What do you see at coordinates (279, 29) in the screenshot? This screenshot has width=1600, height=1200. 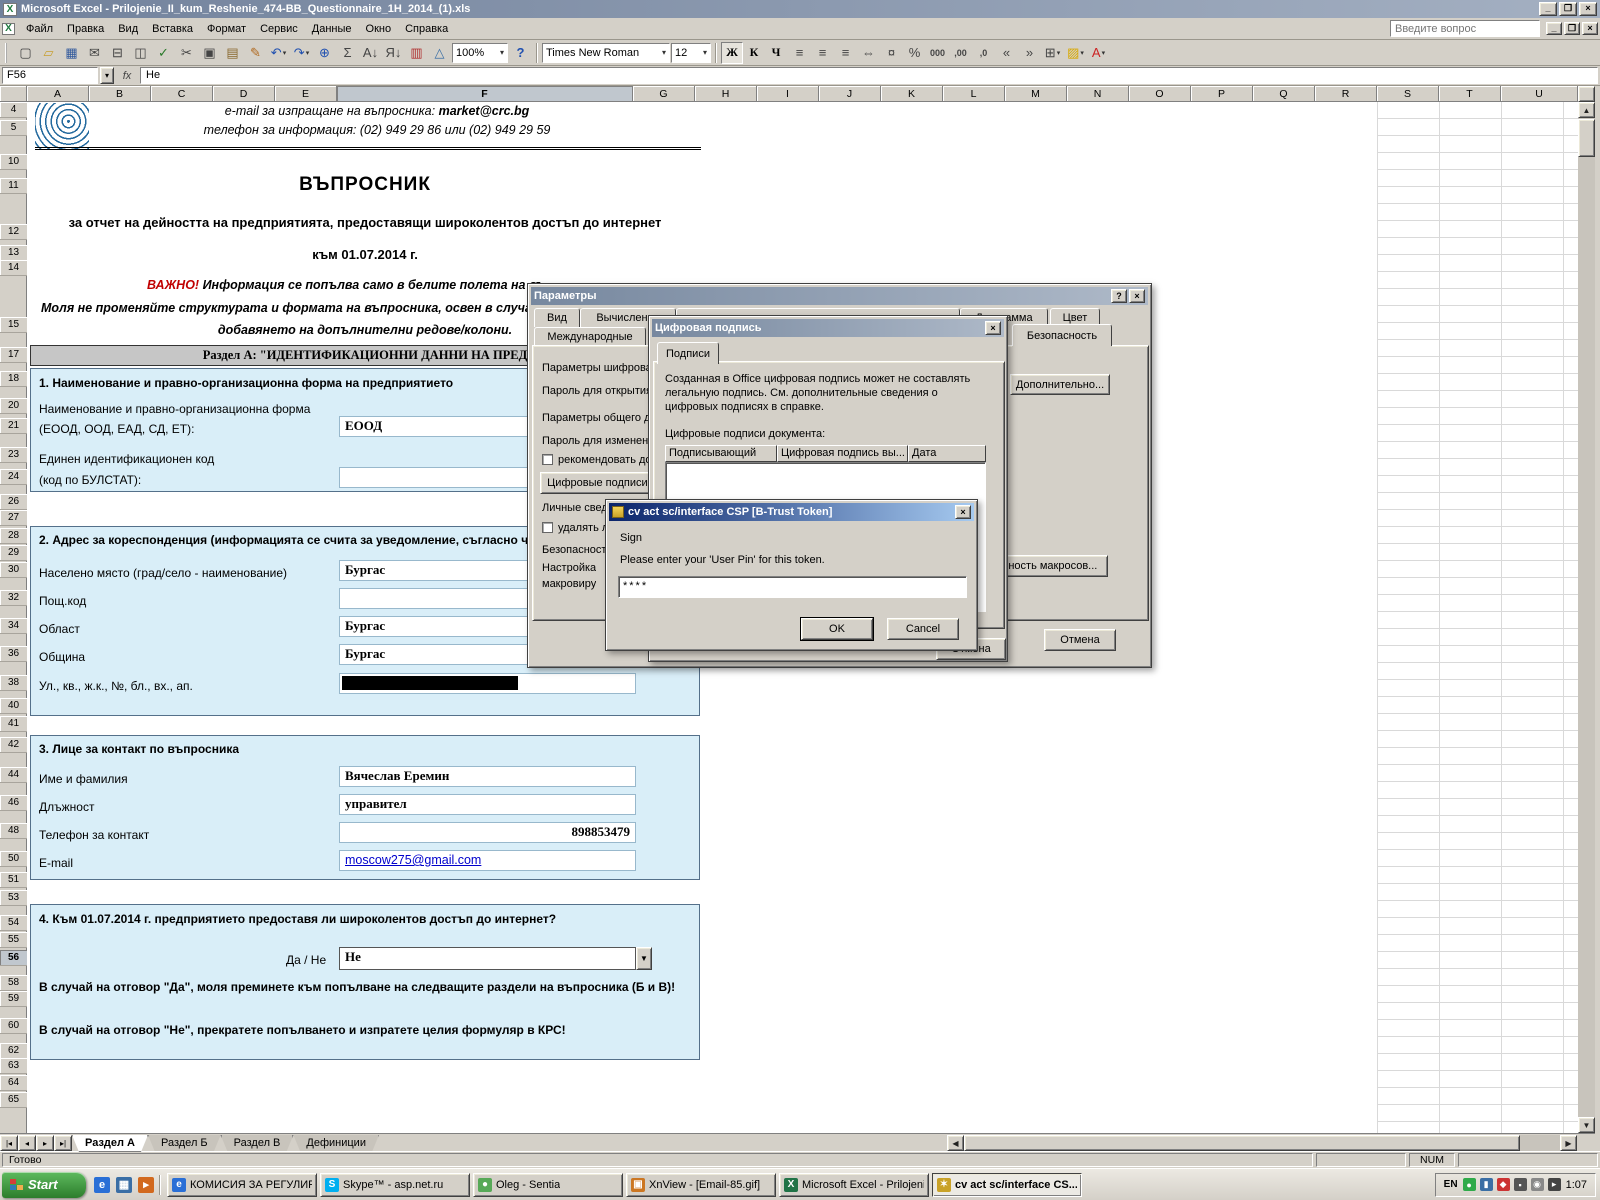 I see `menu-tools: Сервис` at bounding box center [279, 29].